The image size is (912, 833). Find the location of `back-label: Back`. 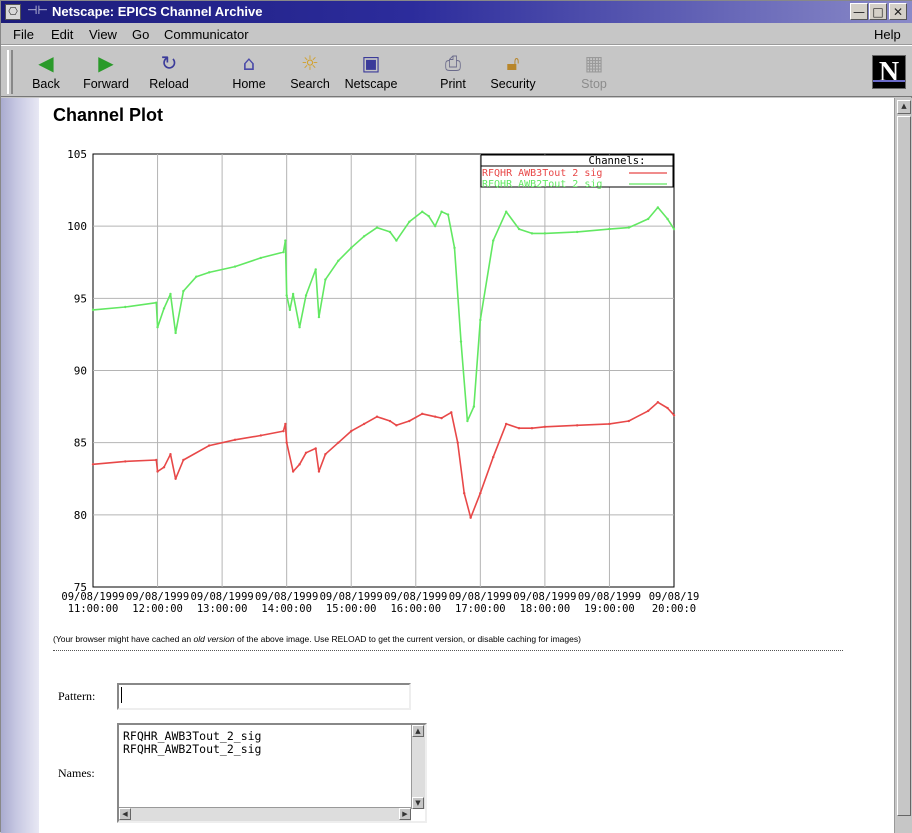

back-label: Back is located at coordinates (46, 84).